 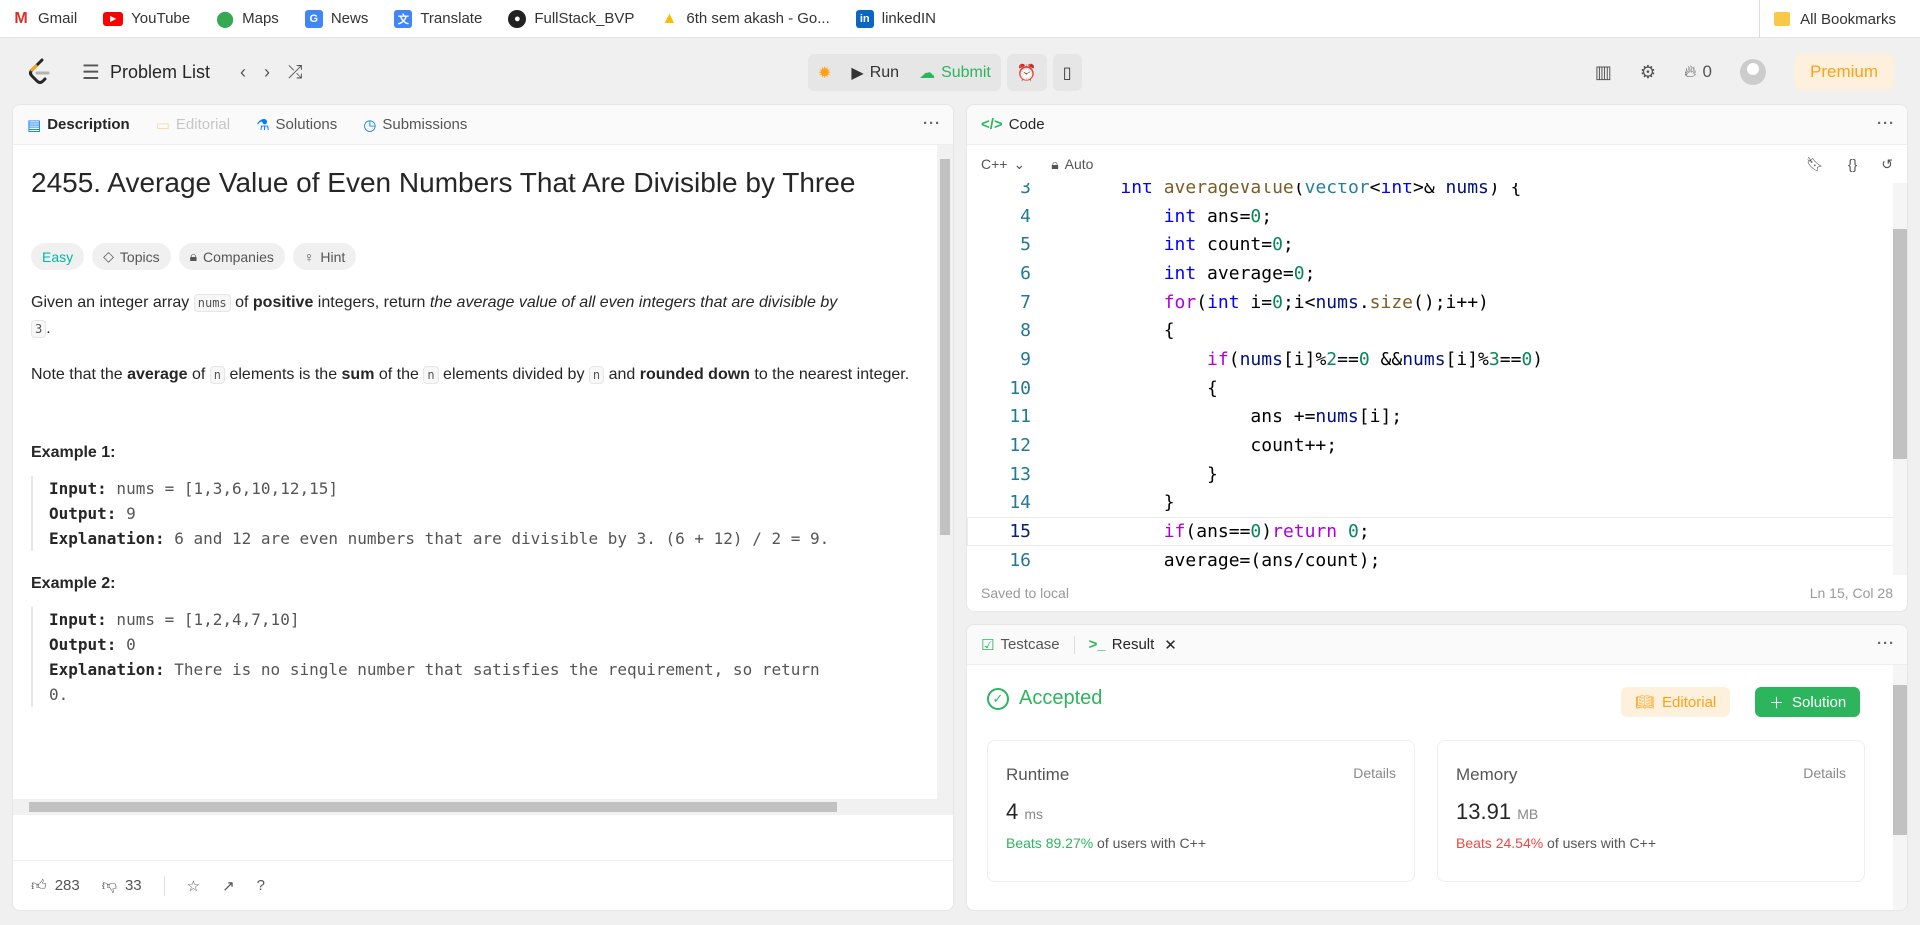 What do you see at coordinates (1752, 72) in the screenshot?
I see `avatar` at bounding box center [1752, 72].